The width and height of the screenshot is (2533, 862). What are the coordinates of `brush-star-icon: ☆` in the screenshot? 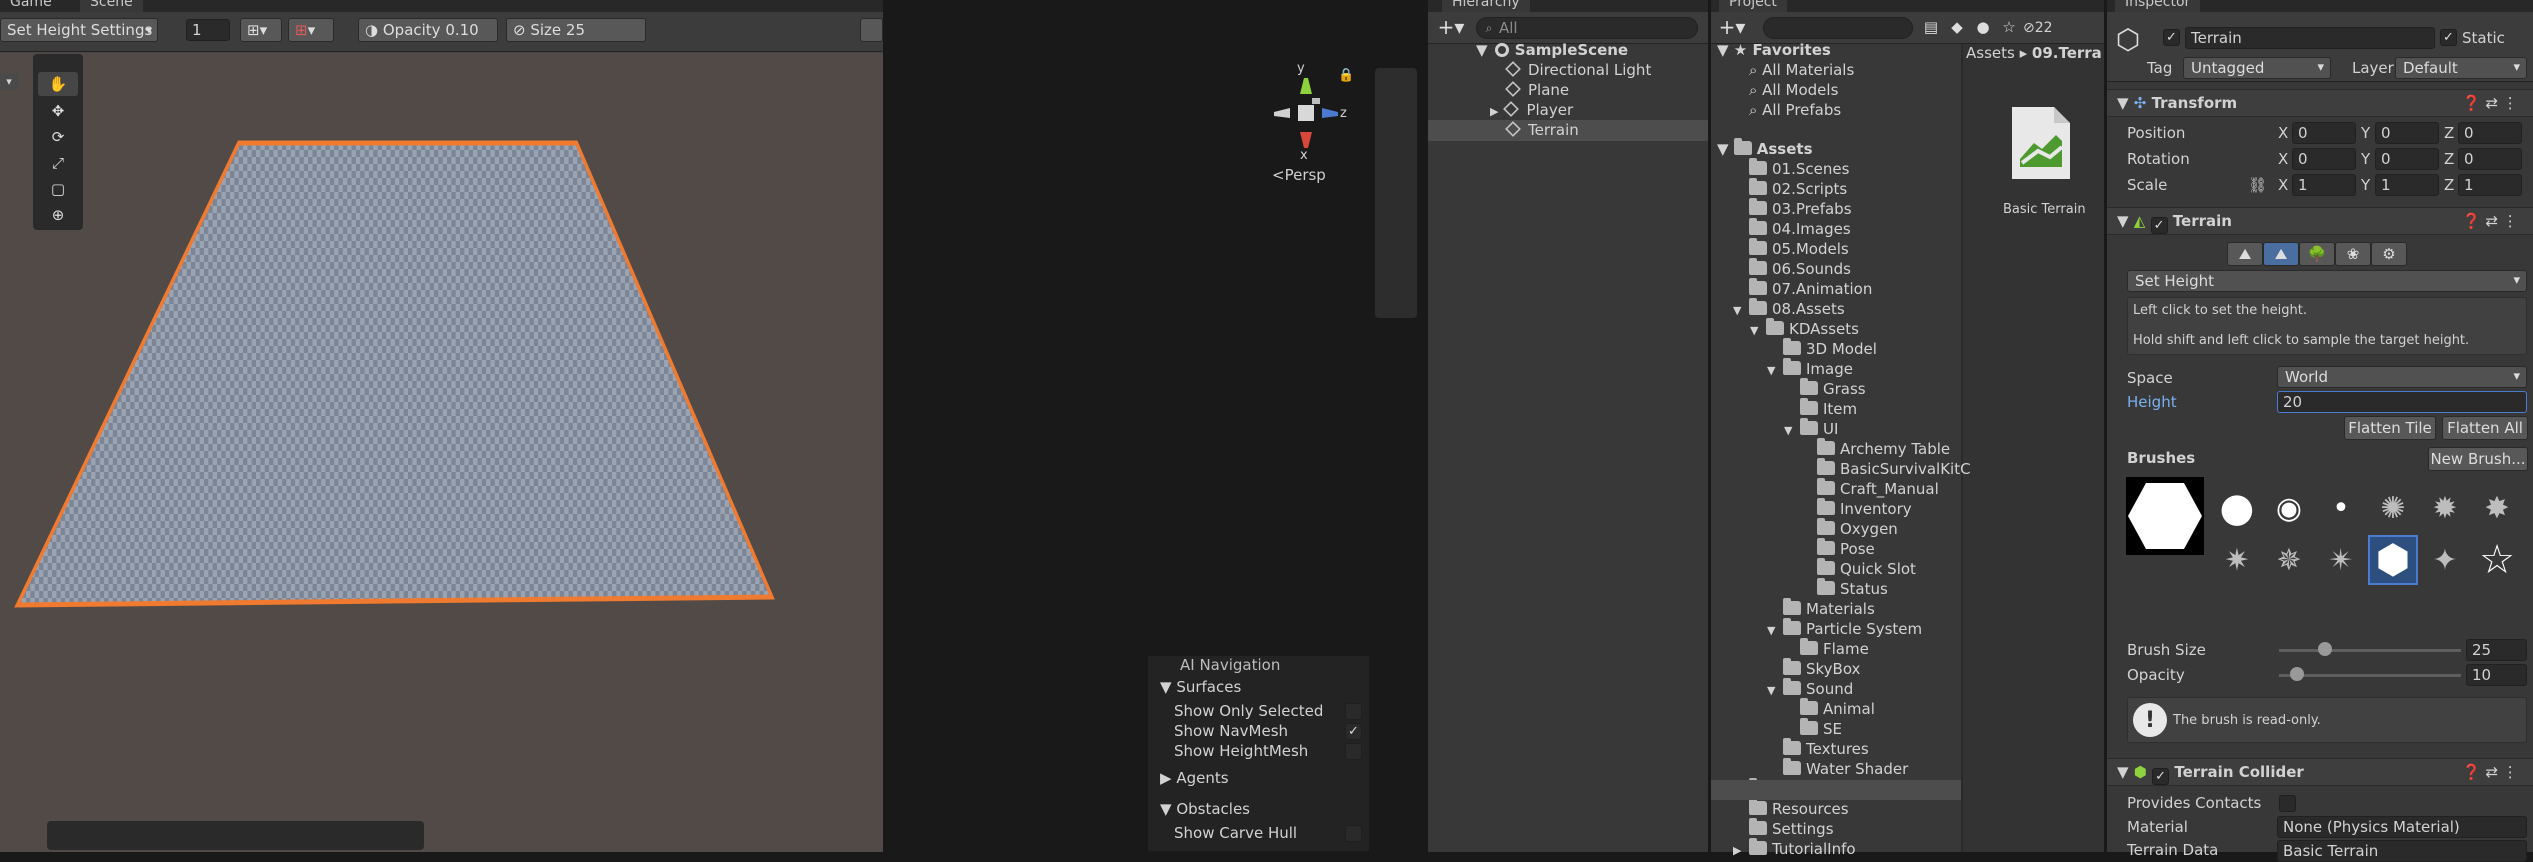 It's located at (2497, 560).